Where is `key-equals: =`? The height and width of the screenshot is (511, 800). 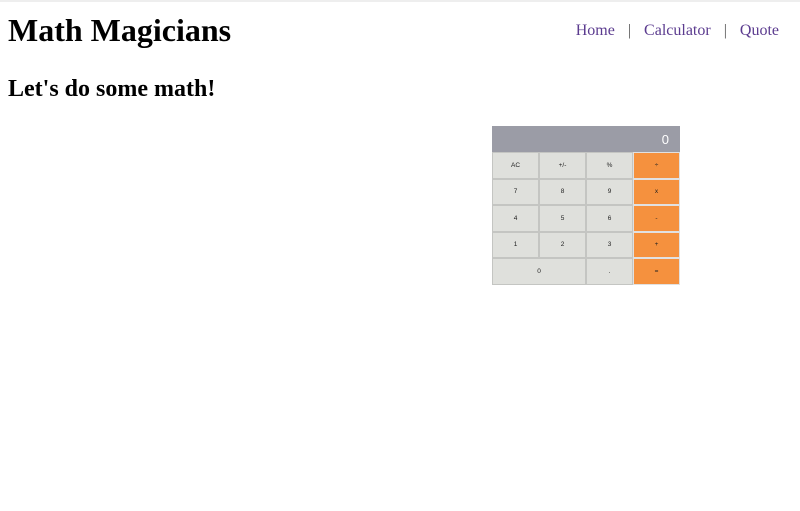 key-equals: = is located at coordinates (656, 271).